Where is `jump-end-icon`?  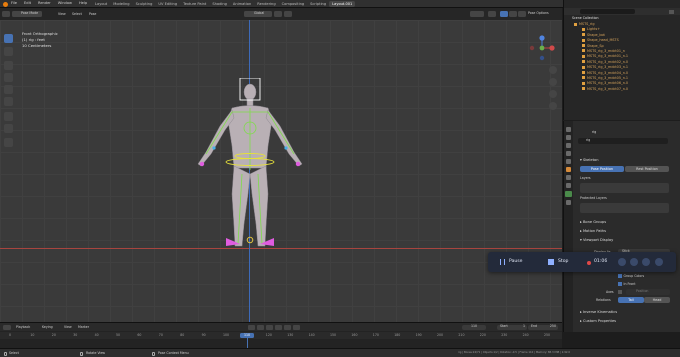
jump-end-icon is located at coordinates (296, 327).